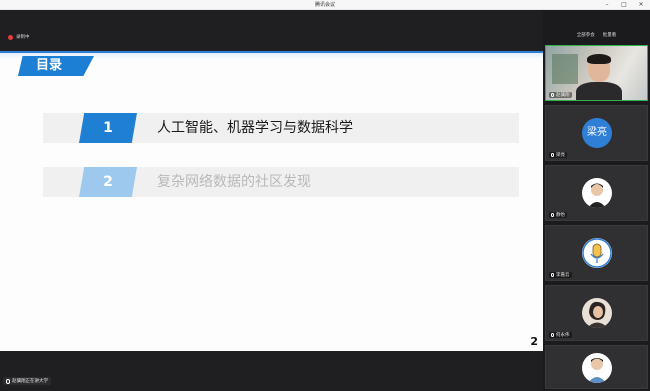 The image size is (650, 391). Describe the element at coordinates (10, 37) in the screenshot. I see `record-icon` at that location.